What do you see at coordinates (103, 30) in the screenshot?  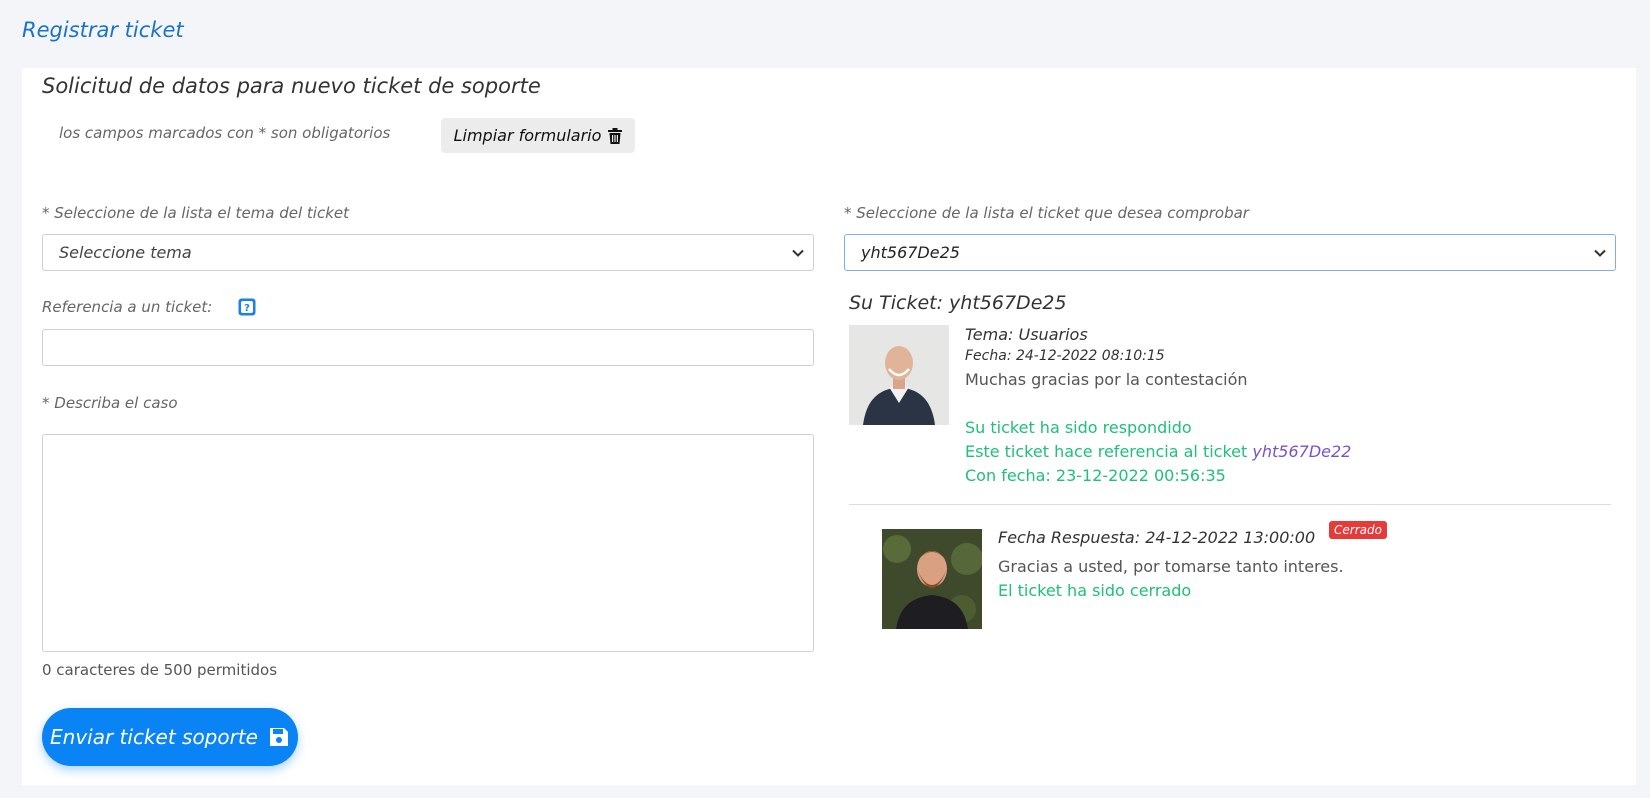 I see `page-title: Registrar ticket` at bounding box center [103, 30].